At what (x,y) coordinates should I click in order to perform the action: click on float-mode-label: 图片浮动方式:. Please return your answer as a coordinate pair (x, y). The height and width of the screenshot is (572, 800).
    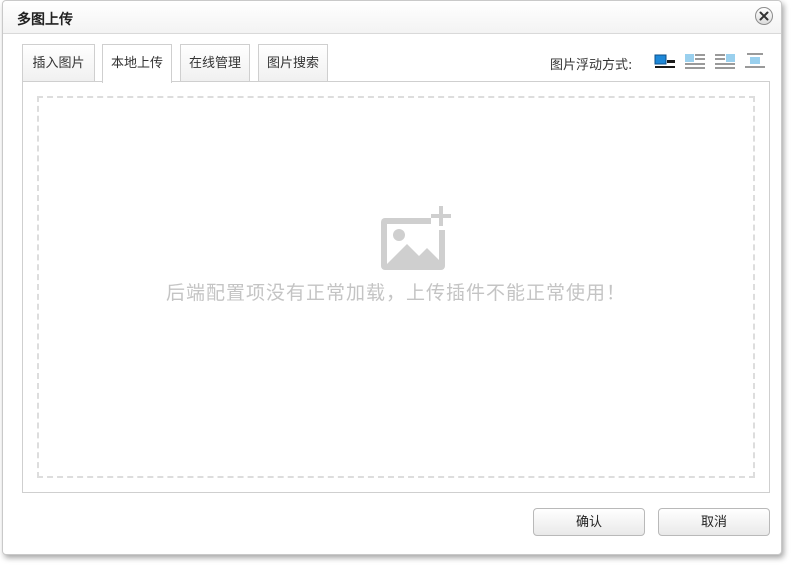
    Looking at the image, I should click on (591, 65).